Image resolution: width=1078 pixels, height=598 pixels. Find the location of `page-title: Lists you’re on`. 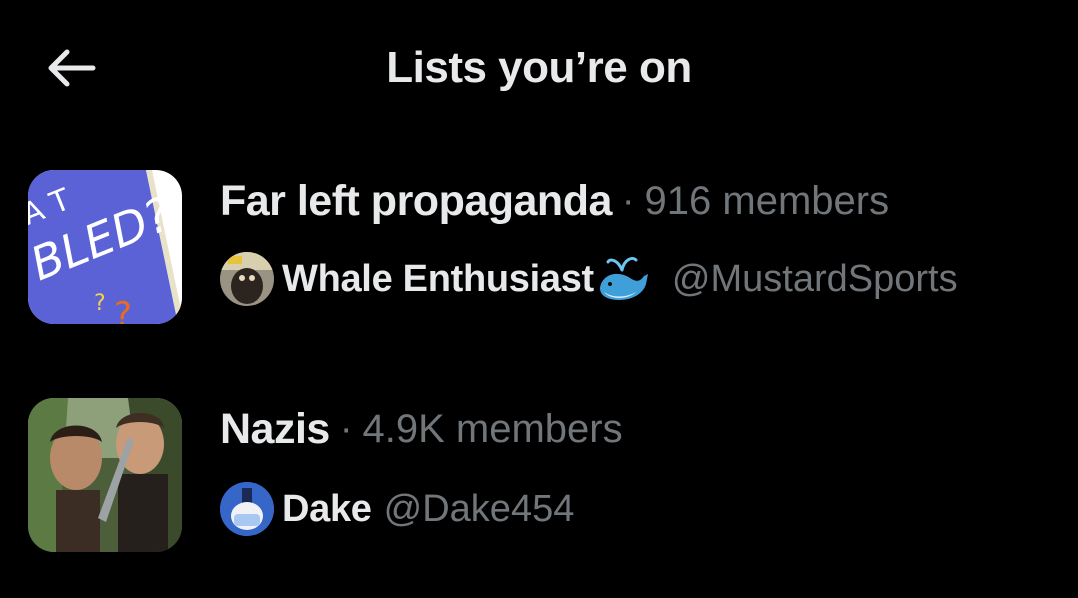

page-title: Lists you’re on is located at coordinates (539, 67).